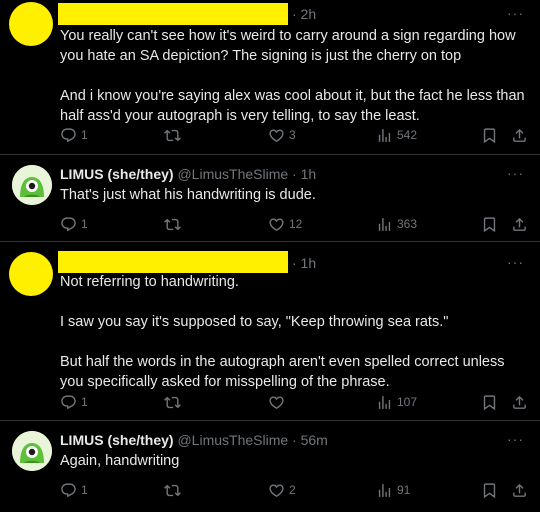  Describe the element at coordinates (120, 461) in the screenshot. I see `tweet-paragraph: Again, handwriting` at that location.